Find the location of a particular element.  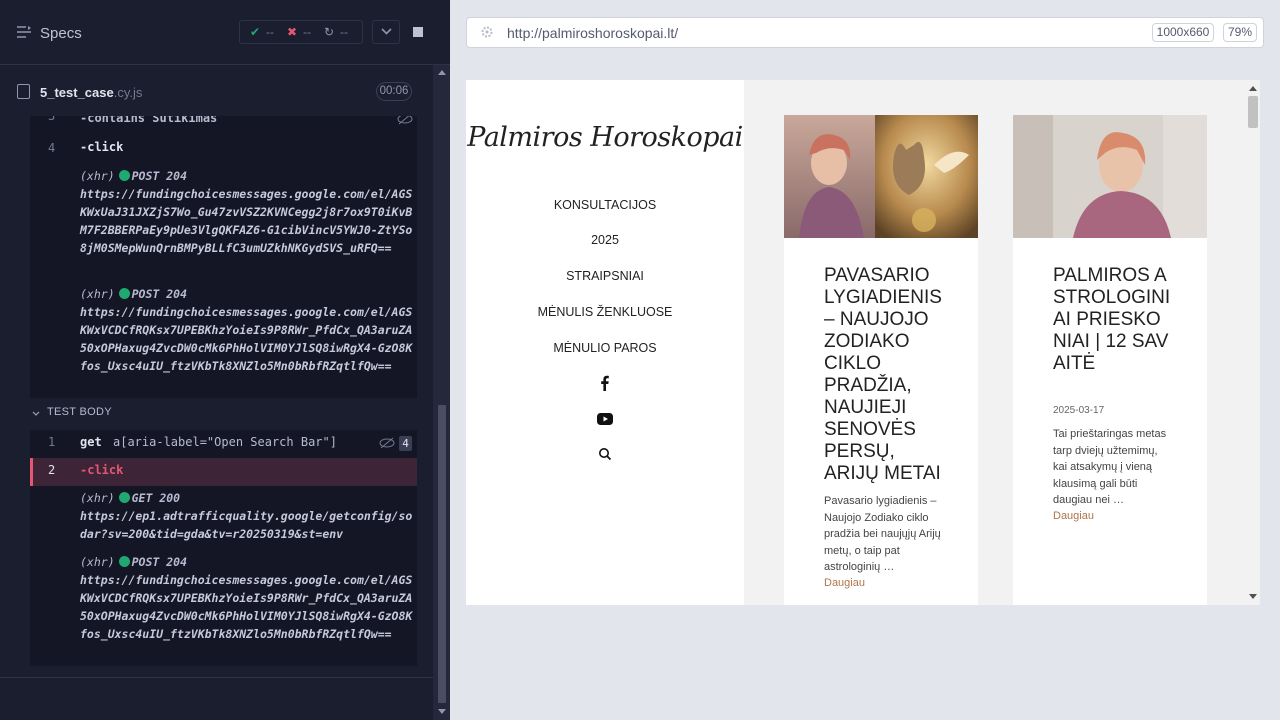

file-name-text: 5_test_case is located at coordinates (77, 92).